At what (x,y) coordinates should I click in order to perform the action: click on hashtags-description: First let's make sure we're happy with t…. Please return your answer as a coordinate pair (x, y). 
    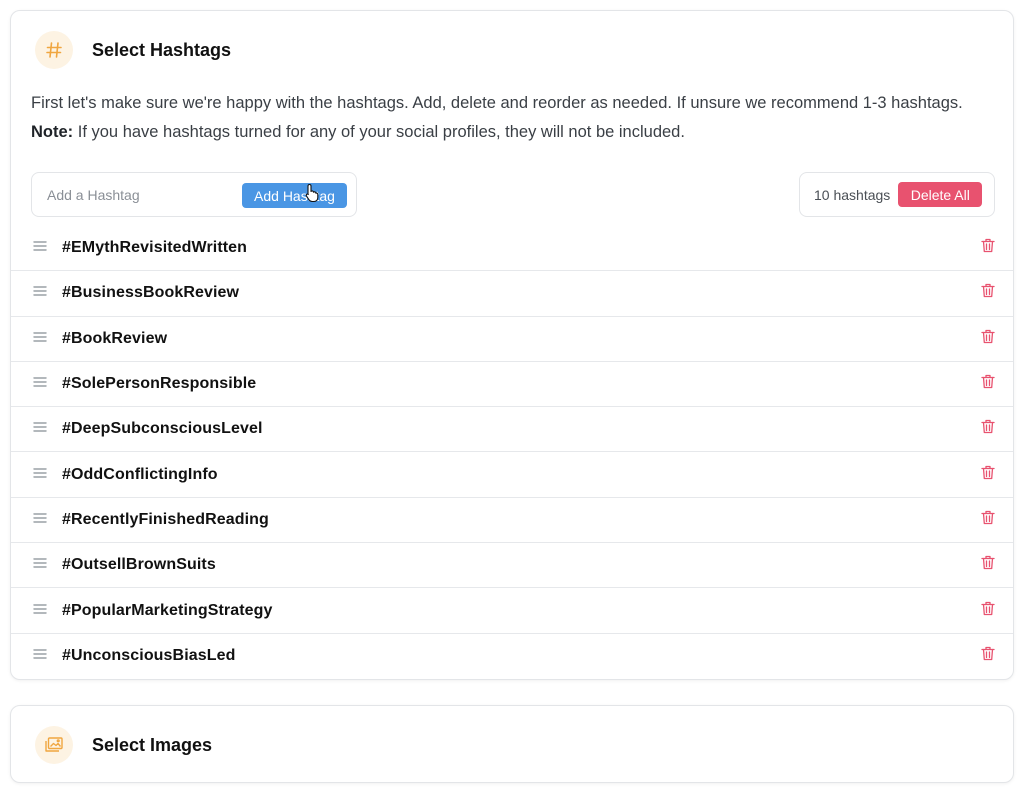
    Looking at the image, I should click on (518, 118).